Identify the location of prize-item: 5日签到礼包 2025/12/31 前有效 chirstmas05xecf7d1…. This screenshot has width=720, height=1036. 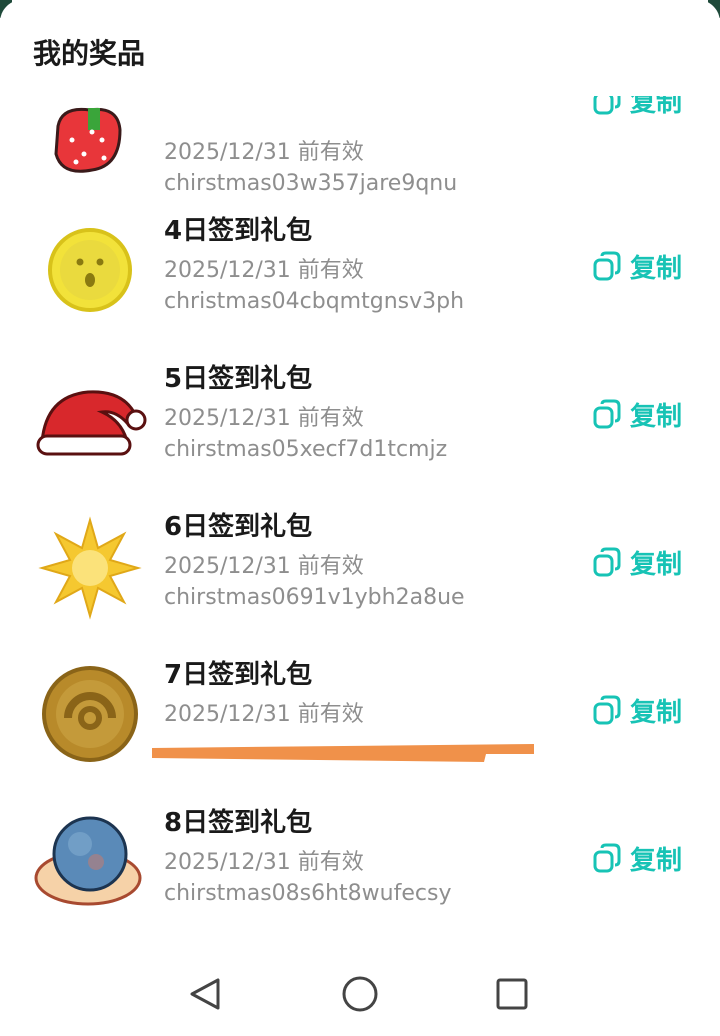
(360, 416).